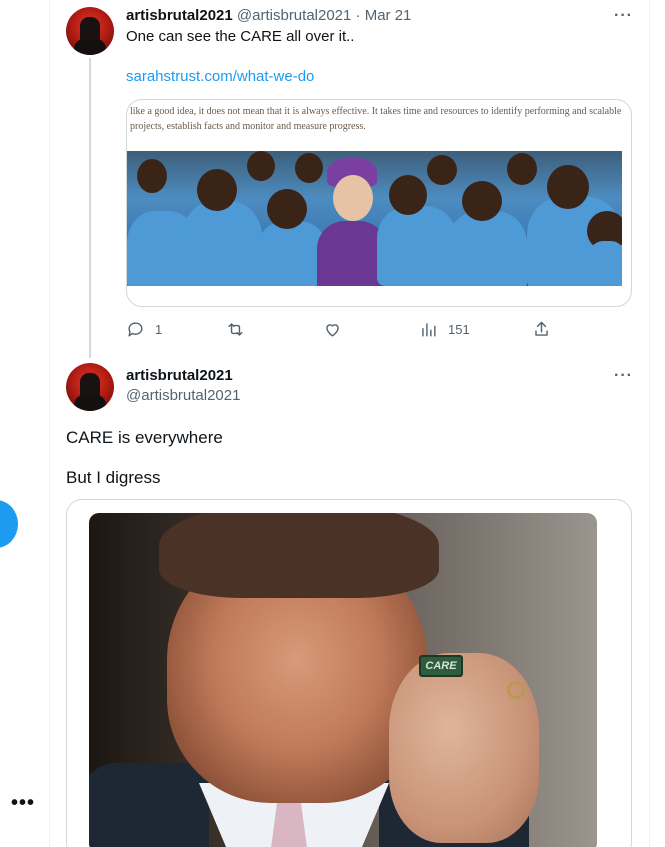 The height and width of the screenshot is (847, 665). I want to click on reply-icon, so click(135, 329).